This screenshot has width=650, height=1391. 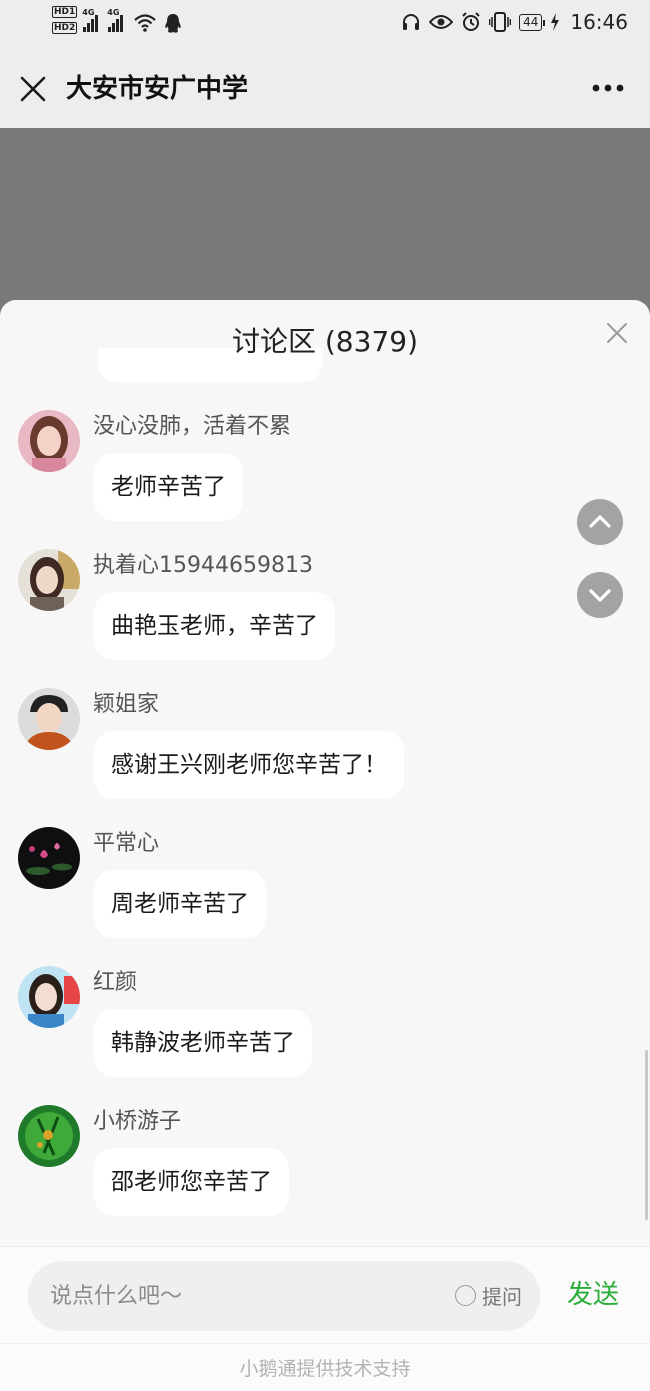 What do you see at coordinates (115, 982) in the screenshot?
I see `username: 红颜` at bounding box center [115, 982].